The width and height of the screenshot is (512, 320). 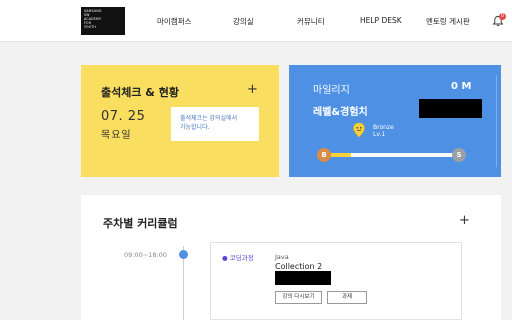 I want to click on bronze-level-label: Bronze Lv.1, so click(x=383, y=131).